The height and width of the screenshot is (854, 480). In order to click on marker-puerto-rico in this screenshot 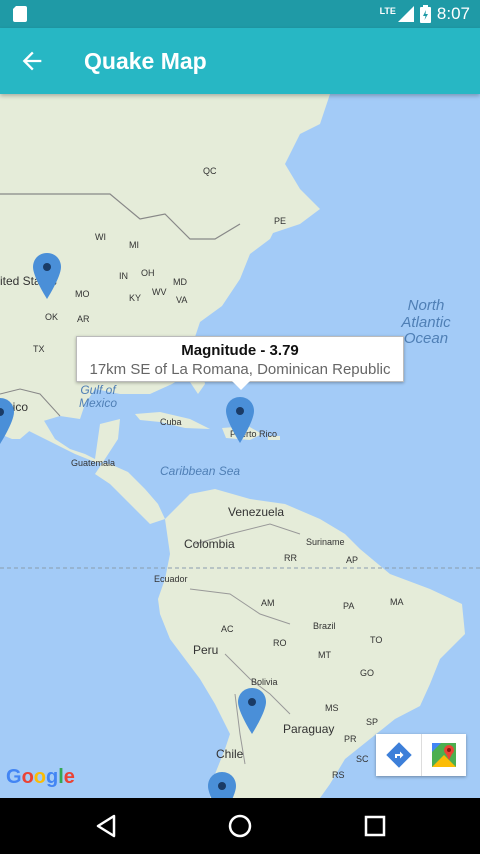, I will do `click(240, 420)`.